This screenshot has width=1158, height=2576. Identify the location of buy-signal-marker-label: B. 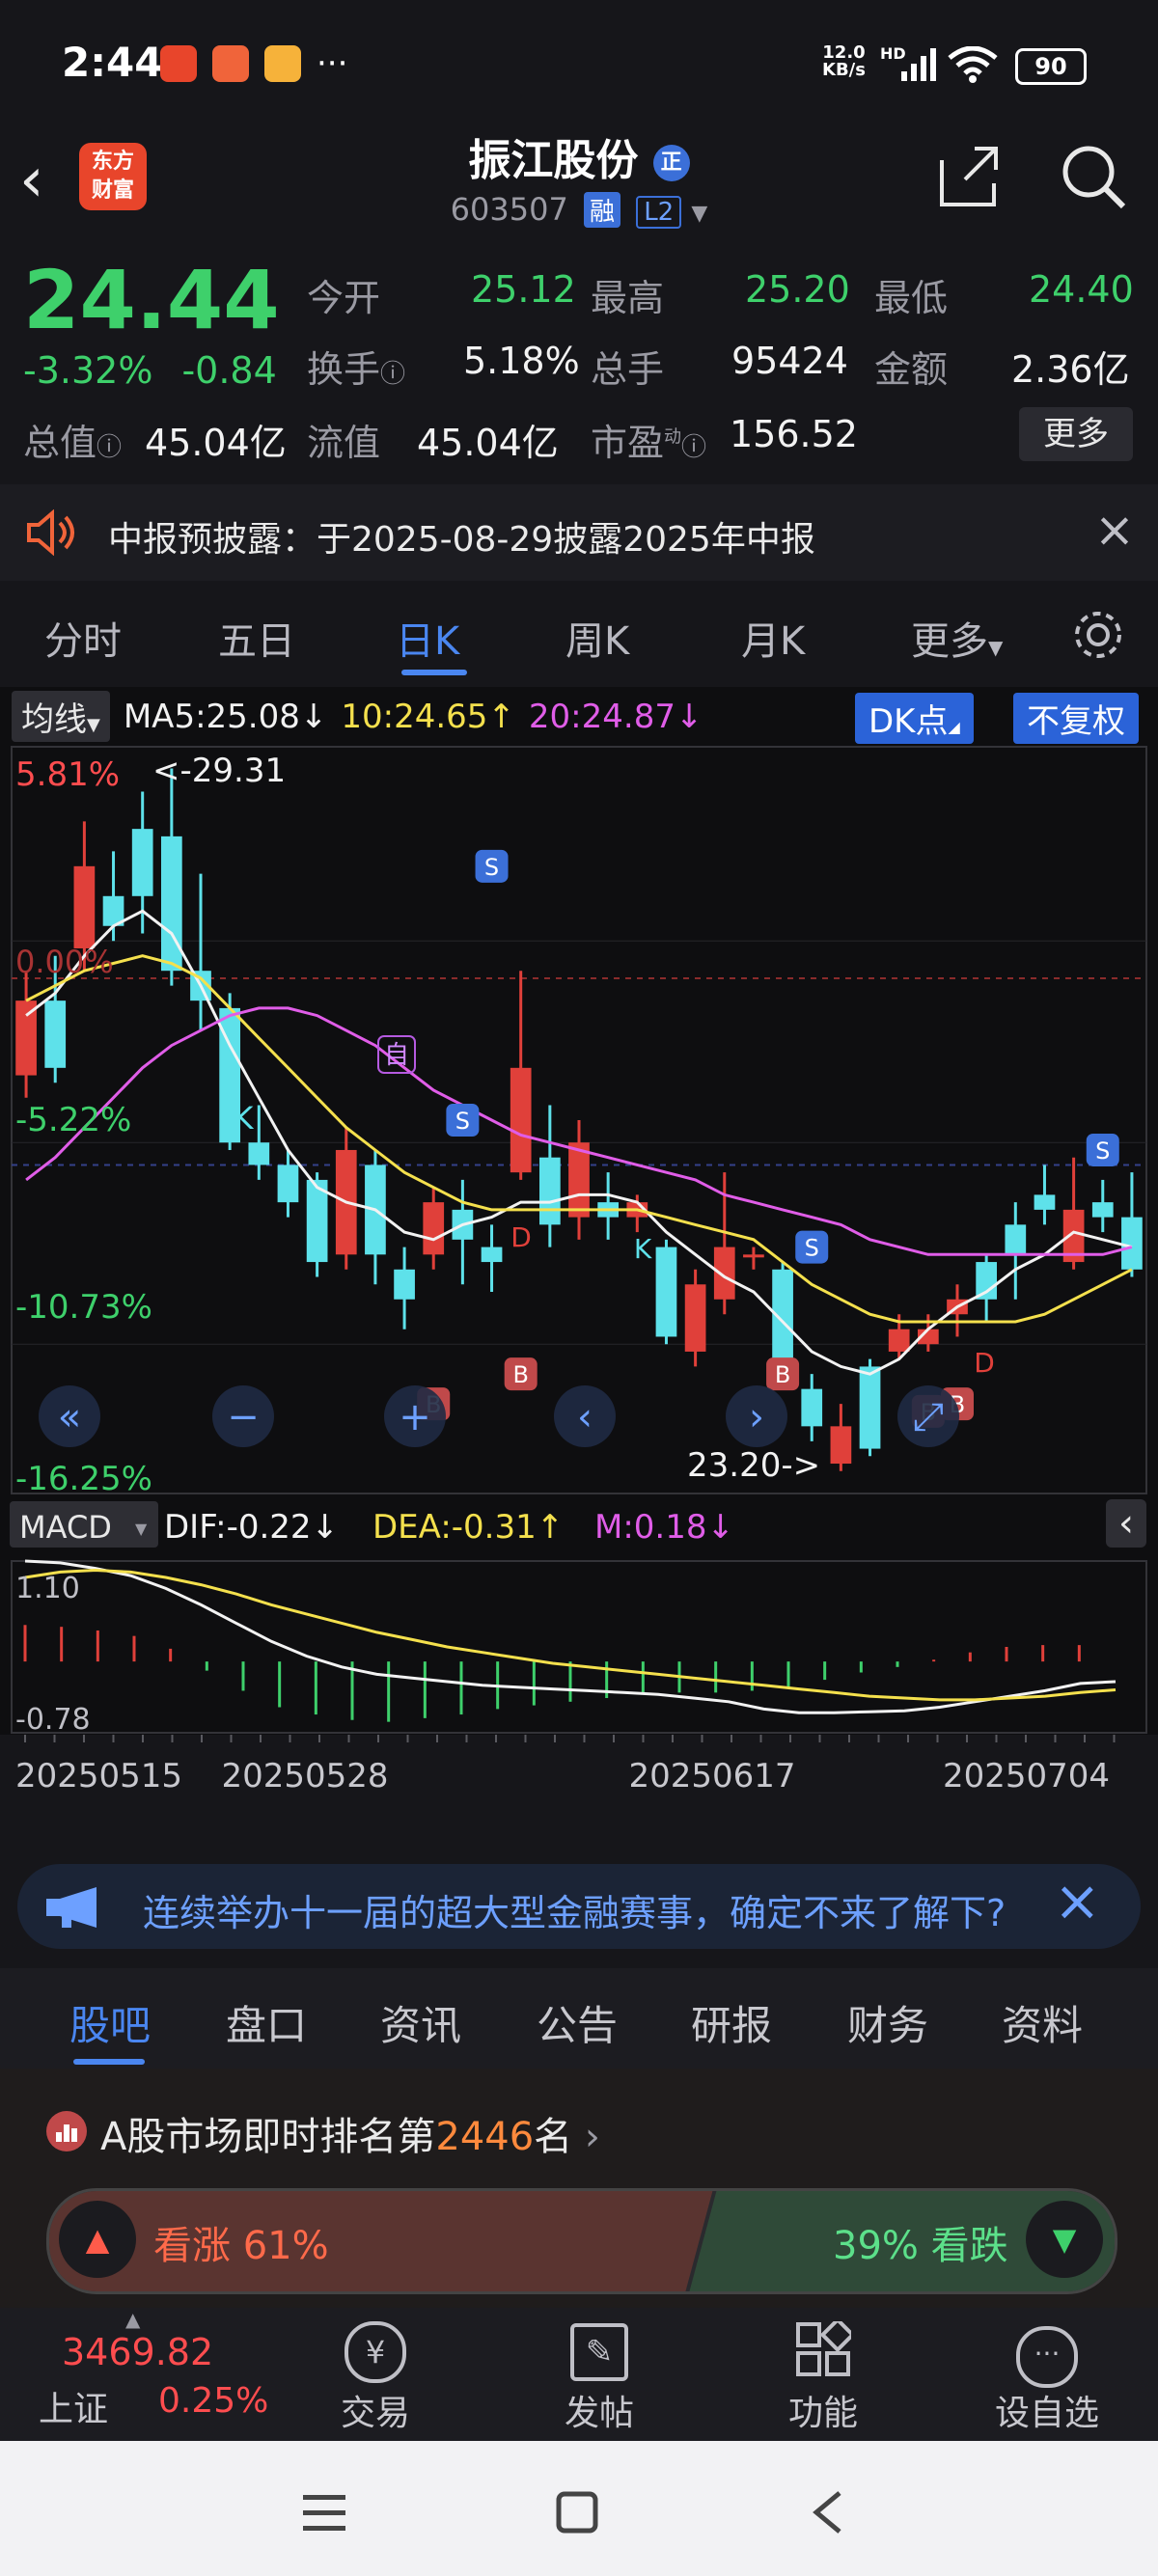
(782, 1375).